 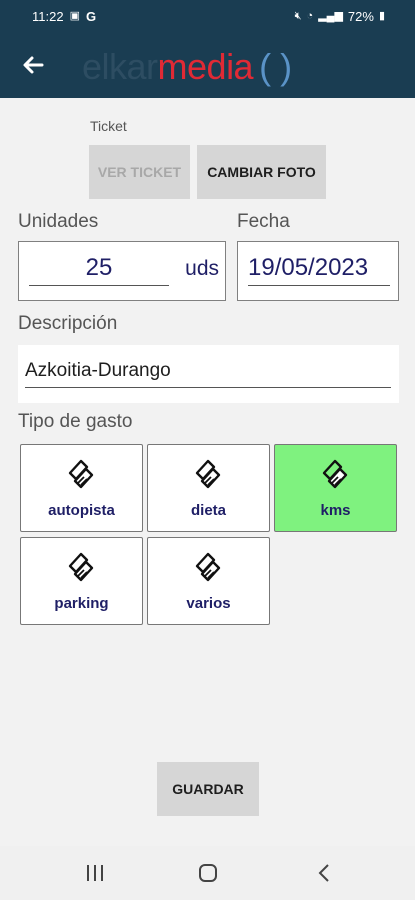 What do you see at coordinates (108, 126) in the screenshot?
I see `ticket-label: Ticket` at bounding box center [108, 126].